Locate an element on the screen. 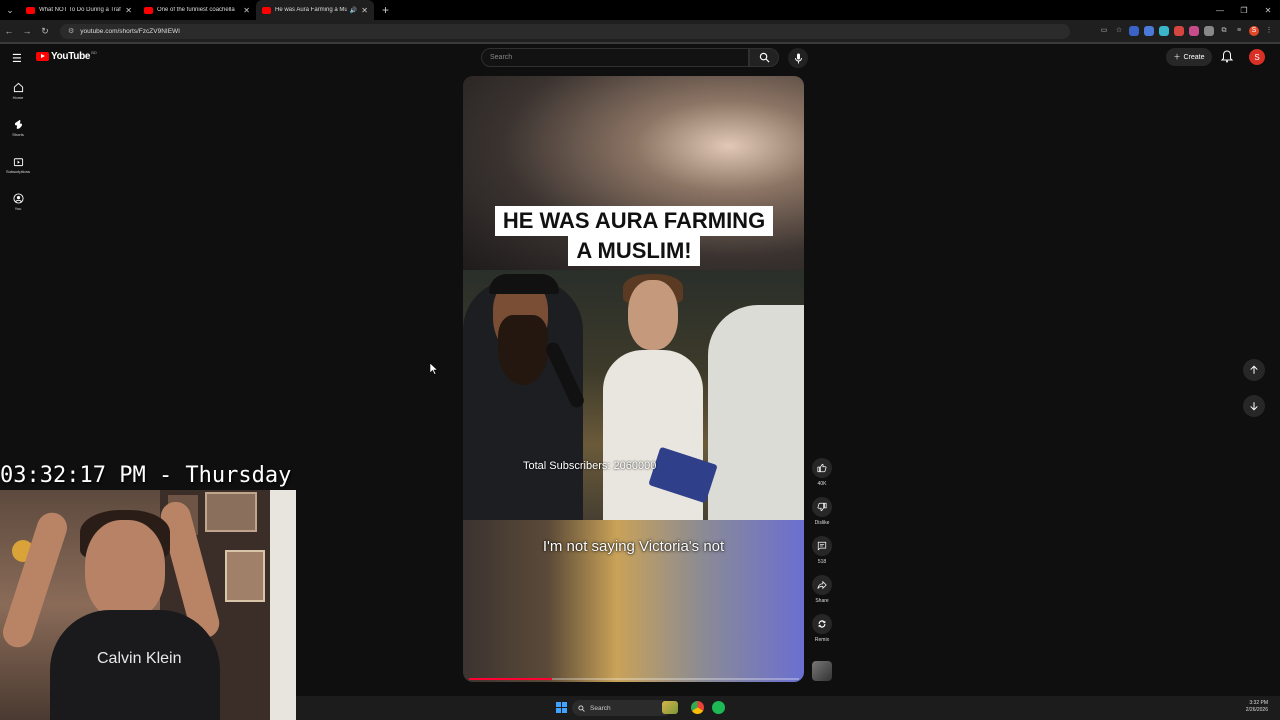  browser-tab-3-active: He was Aura Farming a Mu 🔊 ✕ is located at coordinates (315, 10).